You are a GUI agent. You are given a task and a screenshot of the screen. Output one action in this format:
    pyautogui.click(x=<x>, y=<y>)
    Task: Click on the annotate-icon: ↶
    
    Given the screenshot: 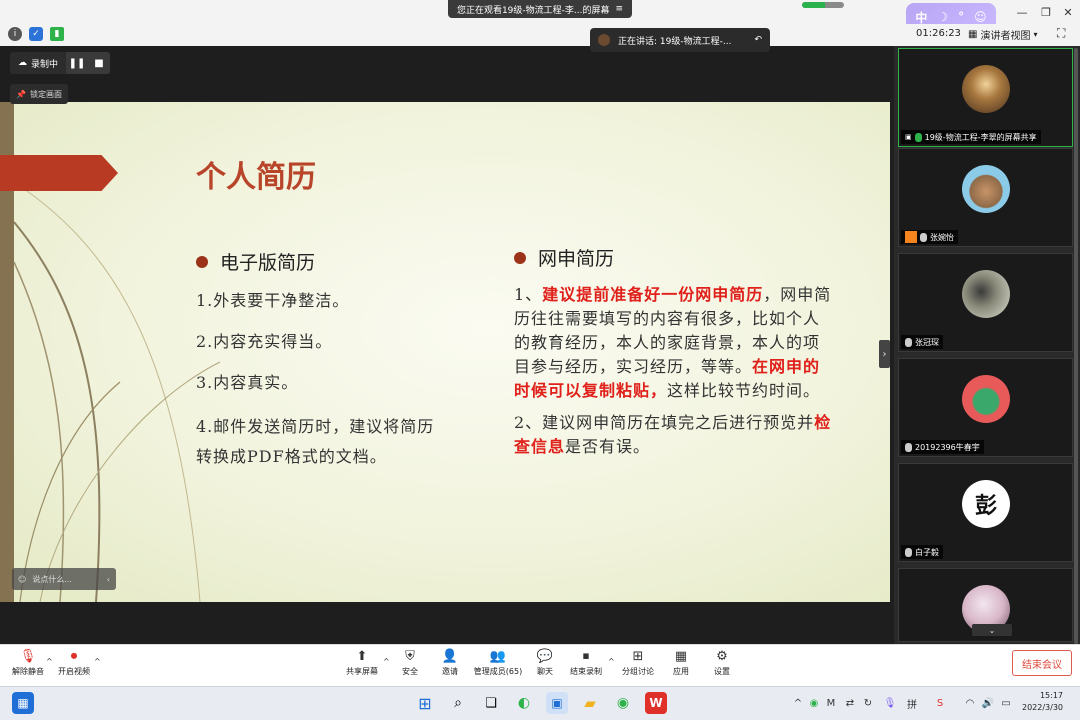 What is the action you would take?
    pyautogui.click(x=758, y=40)
    